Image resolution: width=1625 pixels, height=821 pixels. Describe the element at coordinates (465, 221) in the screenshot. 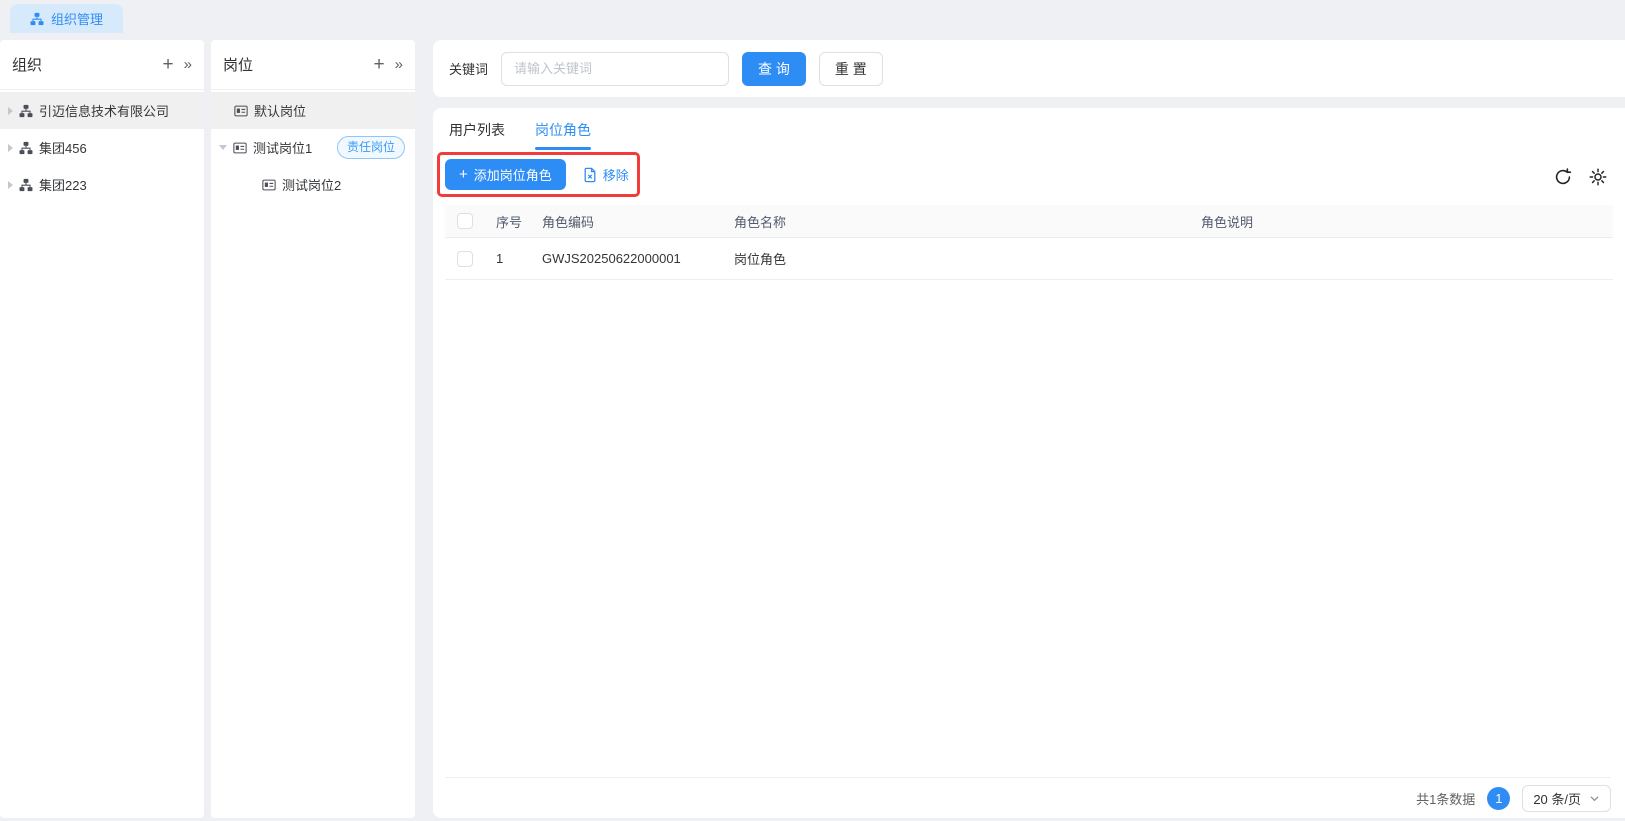

I see `select-all-checkbox` at that location.